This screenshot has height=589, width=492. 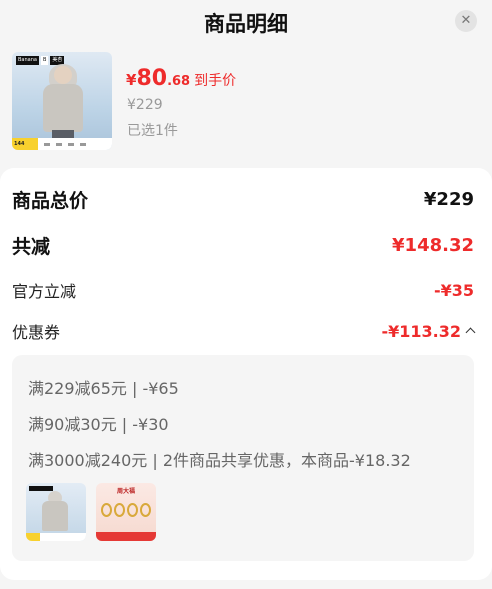 What do you see at coordinates (56, 512) in the screenshot?
I see `coupon-product-thumb-hoodie` at bounding box center [56, 512].